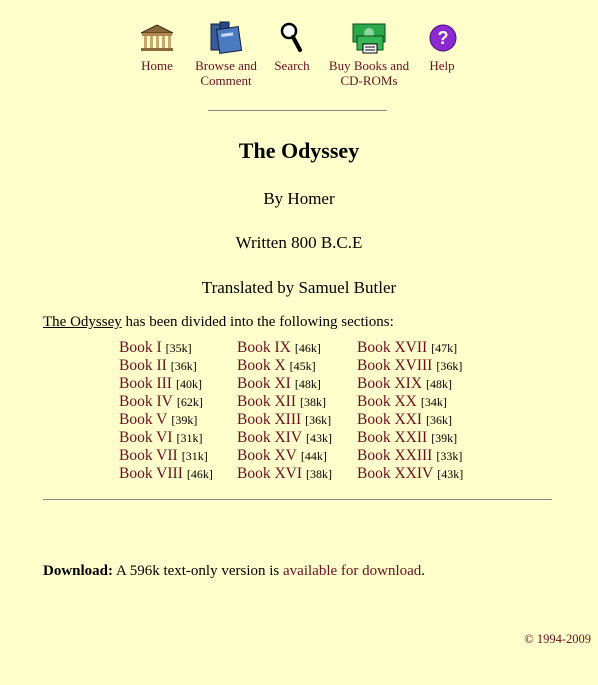  What do you see at coordinates (82, 322) in the screenshot?
I see `work-title: The Odyssey` at bounding box center [82, 322].